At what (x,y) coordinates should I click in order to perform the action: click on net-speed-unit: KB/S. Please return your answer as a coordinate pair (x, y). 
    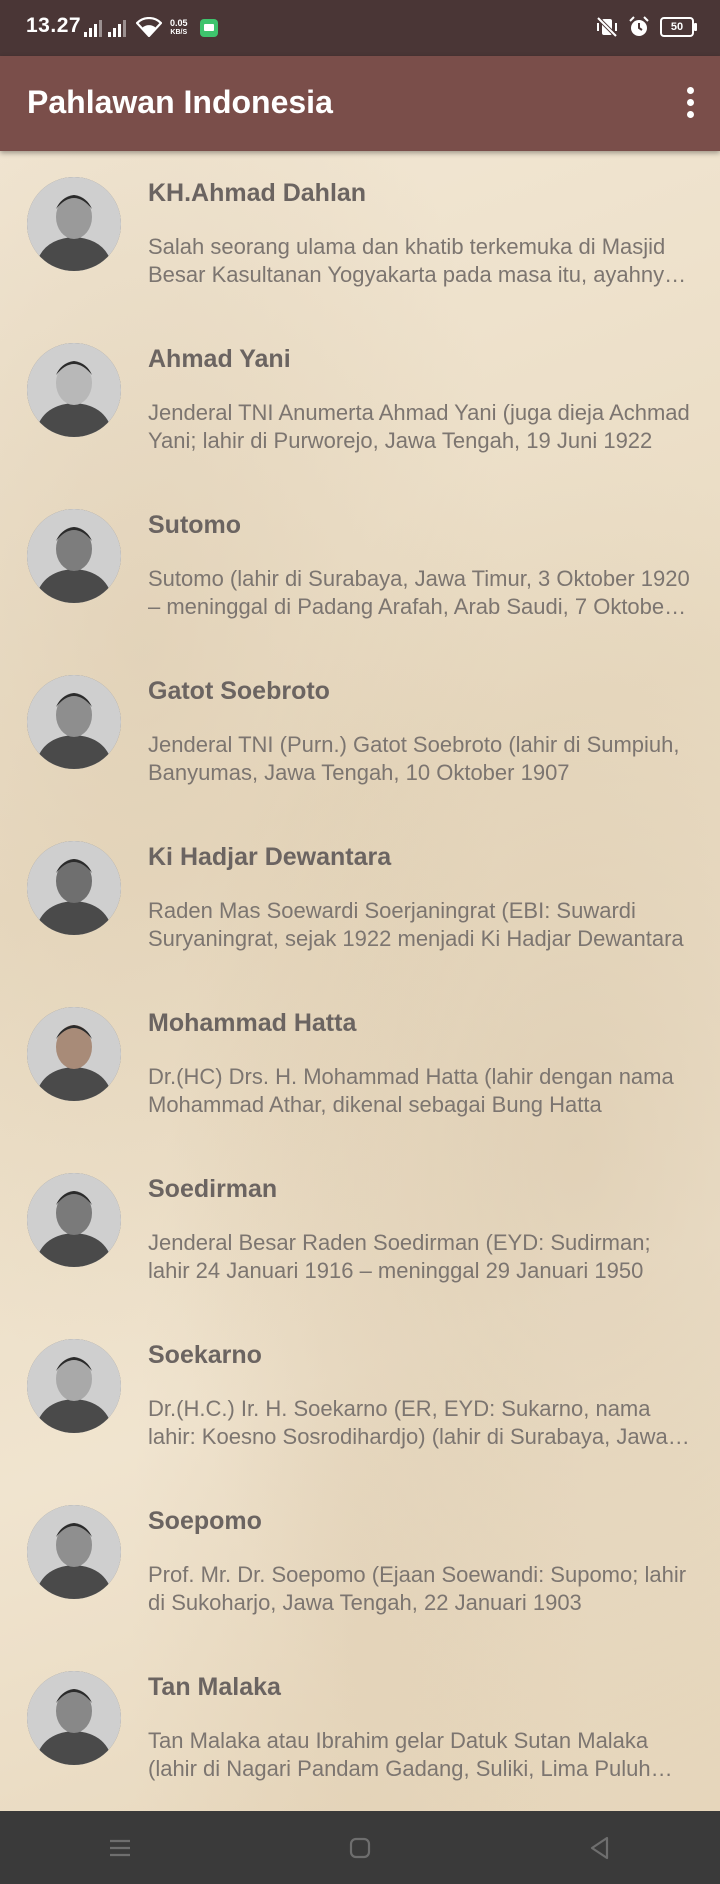
    Looking at the image, I should click on (179, 32).